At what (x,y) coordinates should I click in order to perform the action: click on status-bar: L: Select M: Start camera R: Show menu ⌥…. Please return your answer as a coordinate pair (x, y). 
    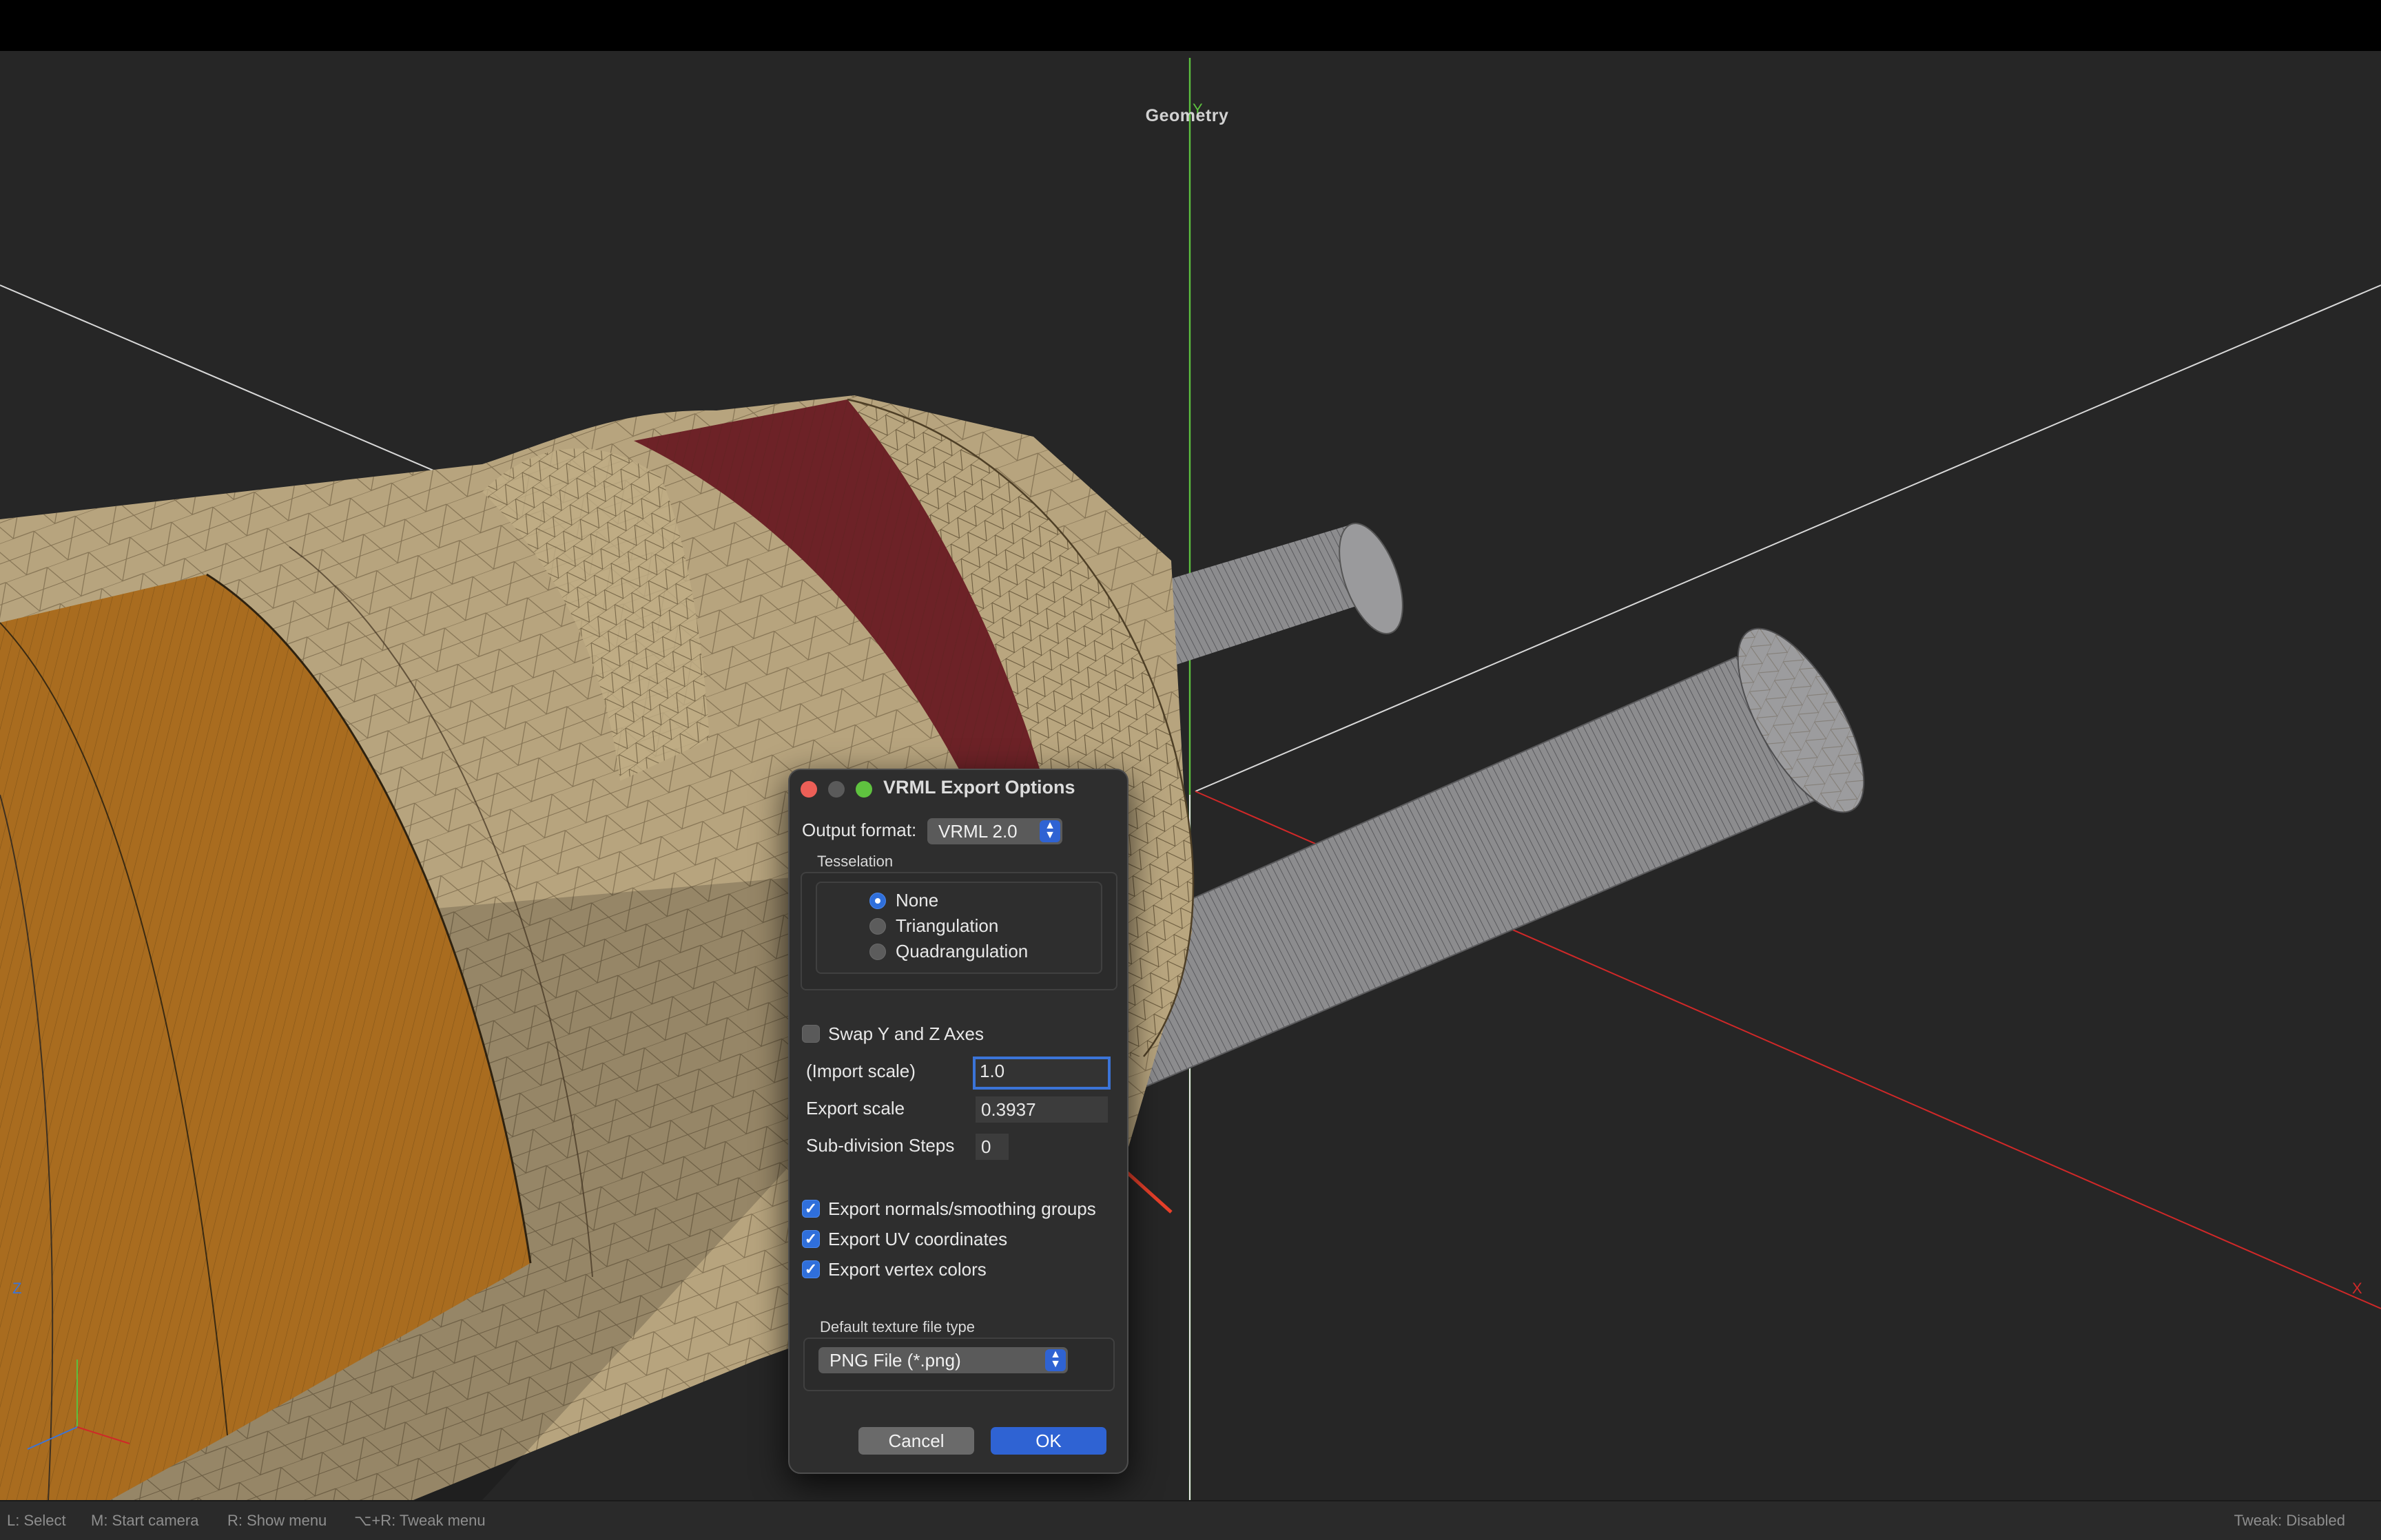
    Looking at the image, I should click on (1190, 1520).